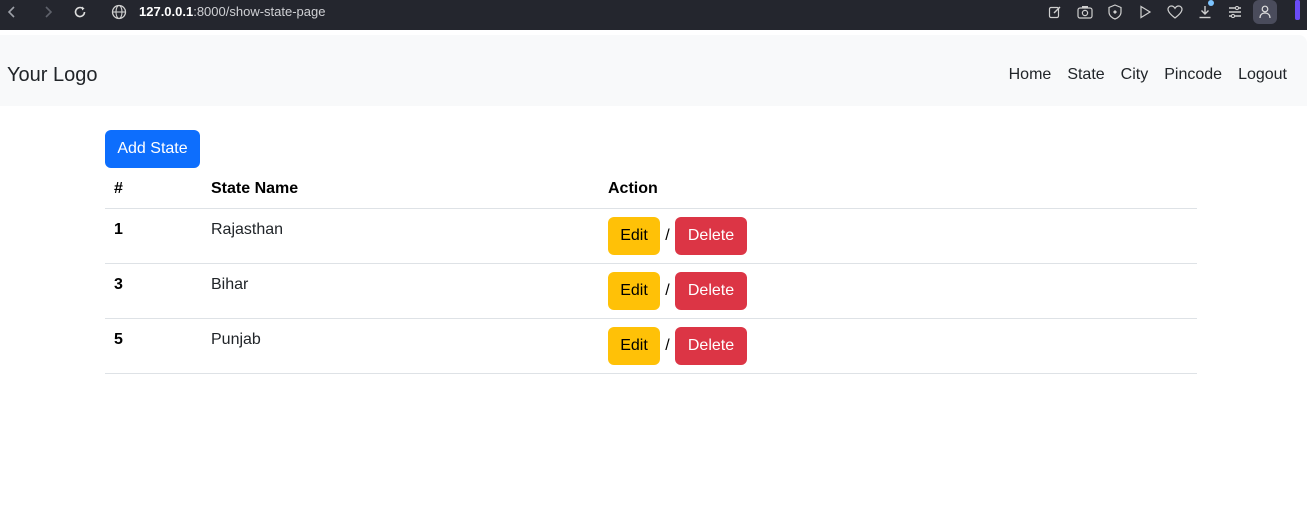 The height and width of the screenshot is (511, 1307). Describe the element at coordinates (12, 12) in the screenshot. I see `back-icon` at that location.